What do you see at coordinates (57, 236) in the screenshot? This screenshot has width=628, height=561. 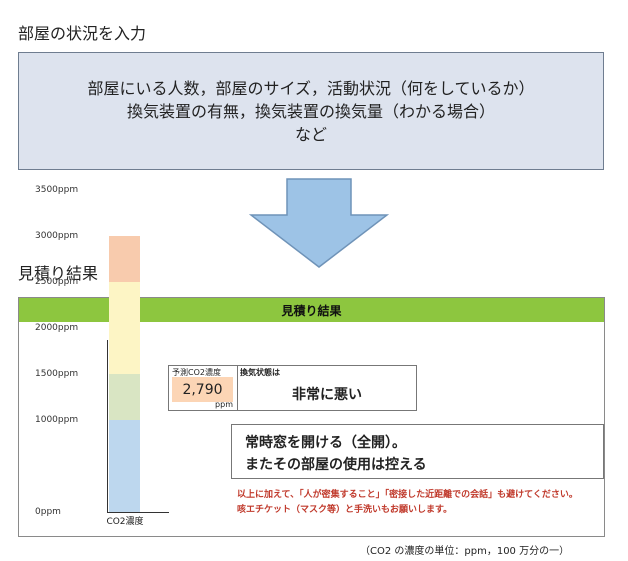 I see `y-tick-label: 3000ppm` at bounding box center [57, 236].